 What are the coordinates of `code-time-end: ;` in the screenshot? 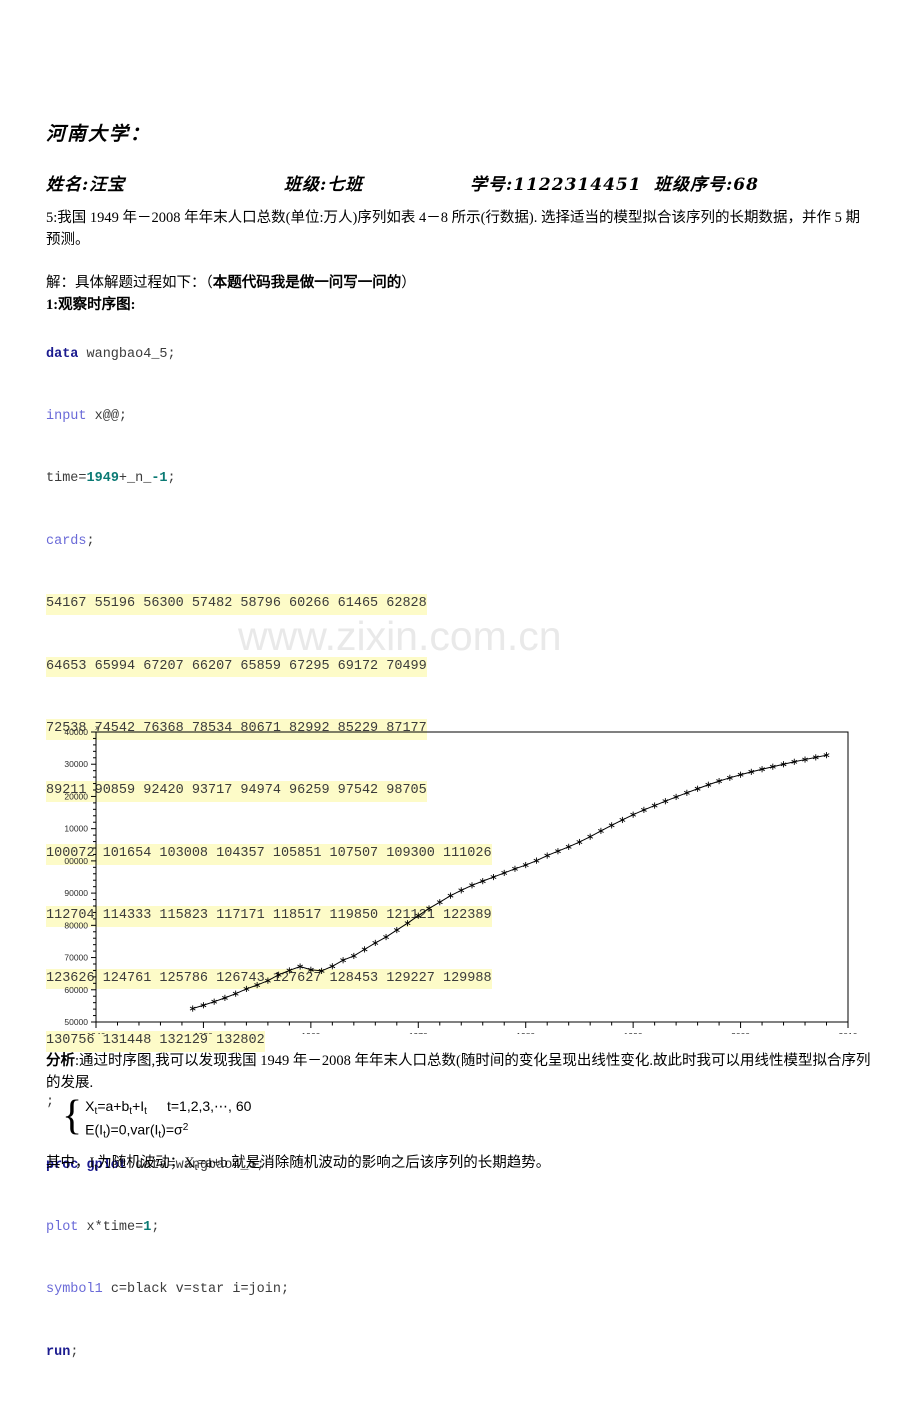 It's located at (171, 479).